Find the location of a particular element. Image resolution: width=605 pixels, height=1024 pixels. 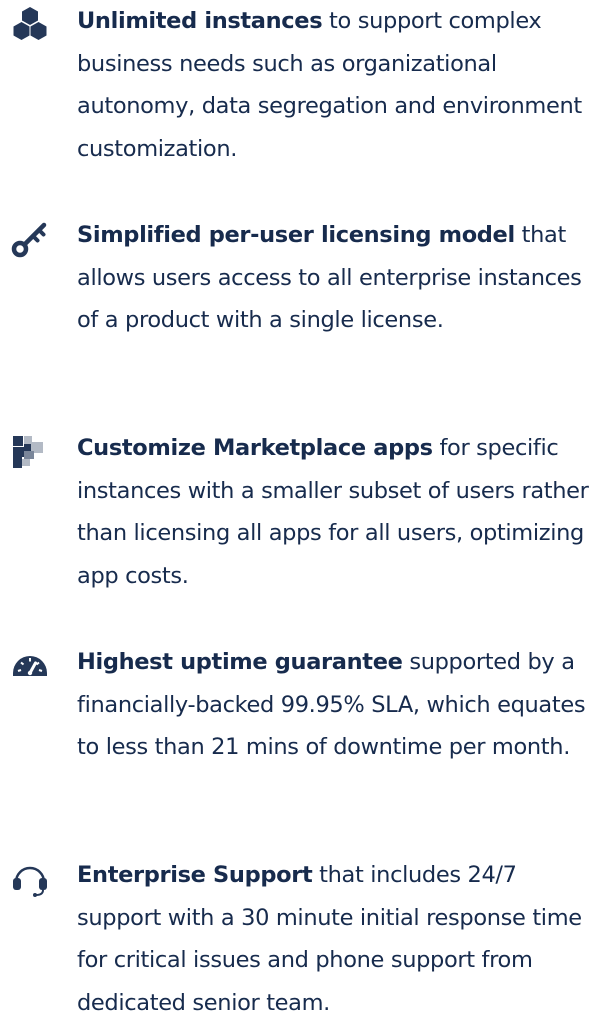

key-icon is located at coordinates (30, 238).